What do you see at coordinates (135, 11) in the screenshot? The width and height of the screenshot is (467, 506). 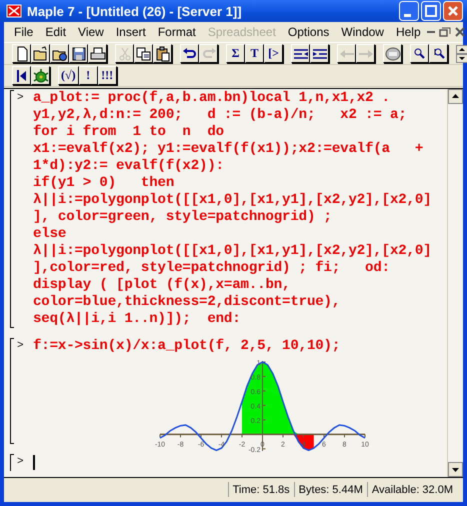 I see `window-title: Maple 7 - [Untitled (26) - [Server 1]]` at bounding box center [135, 11].